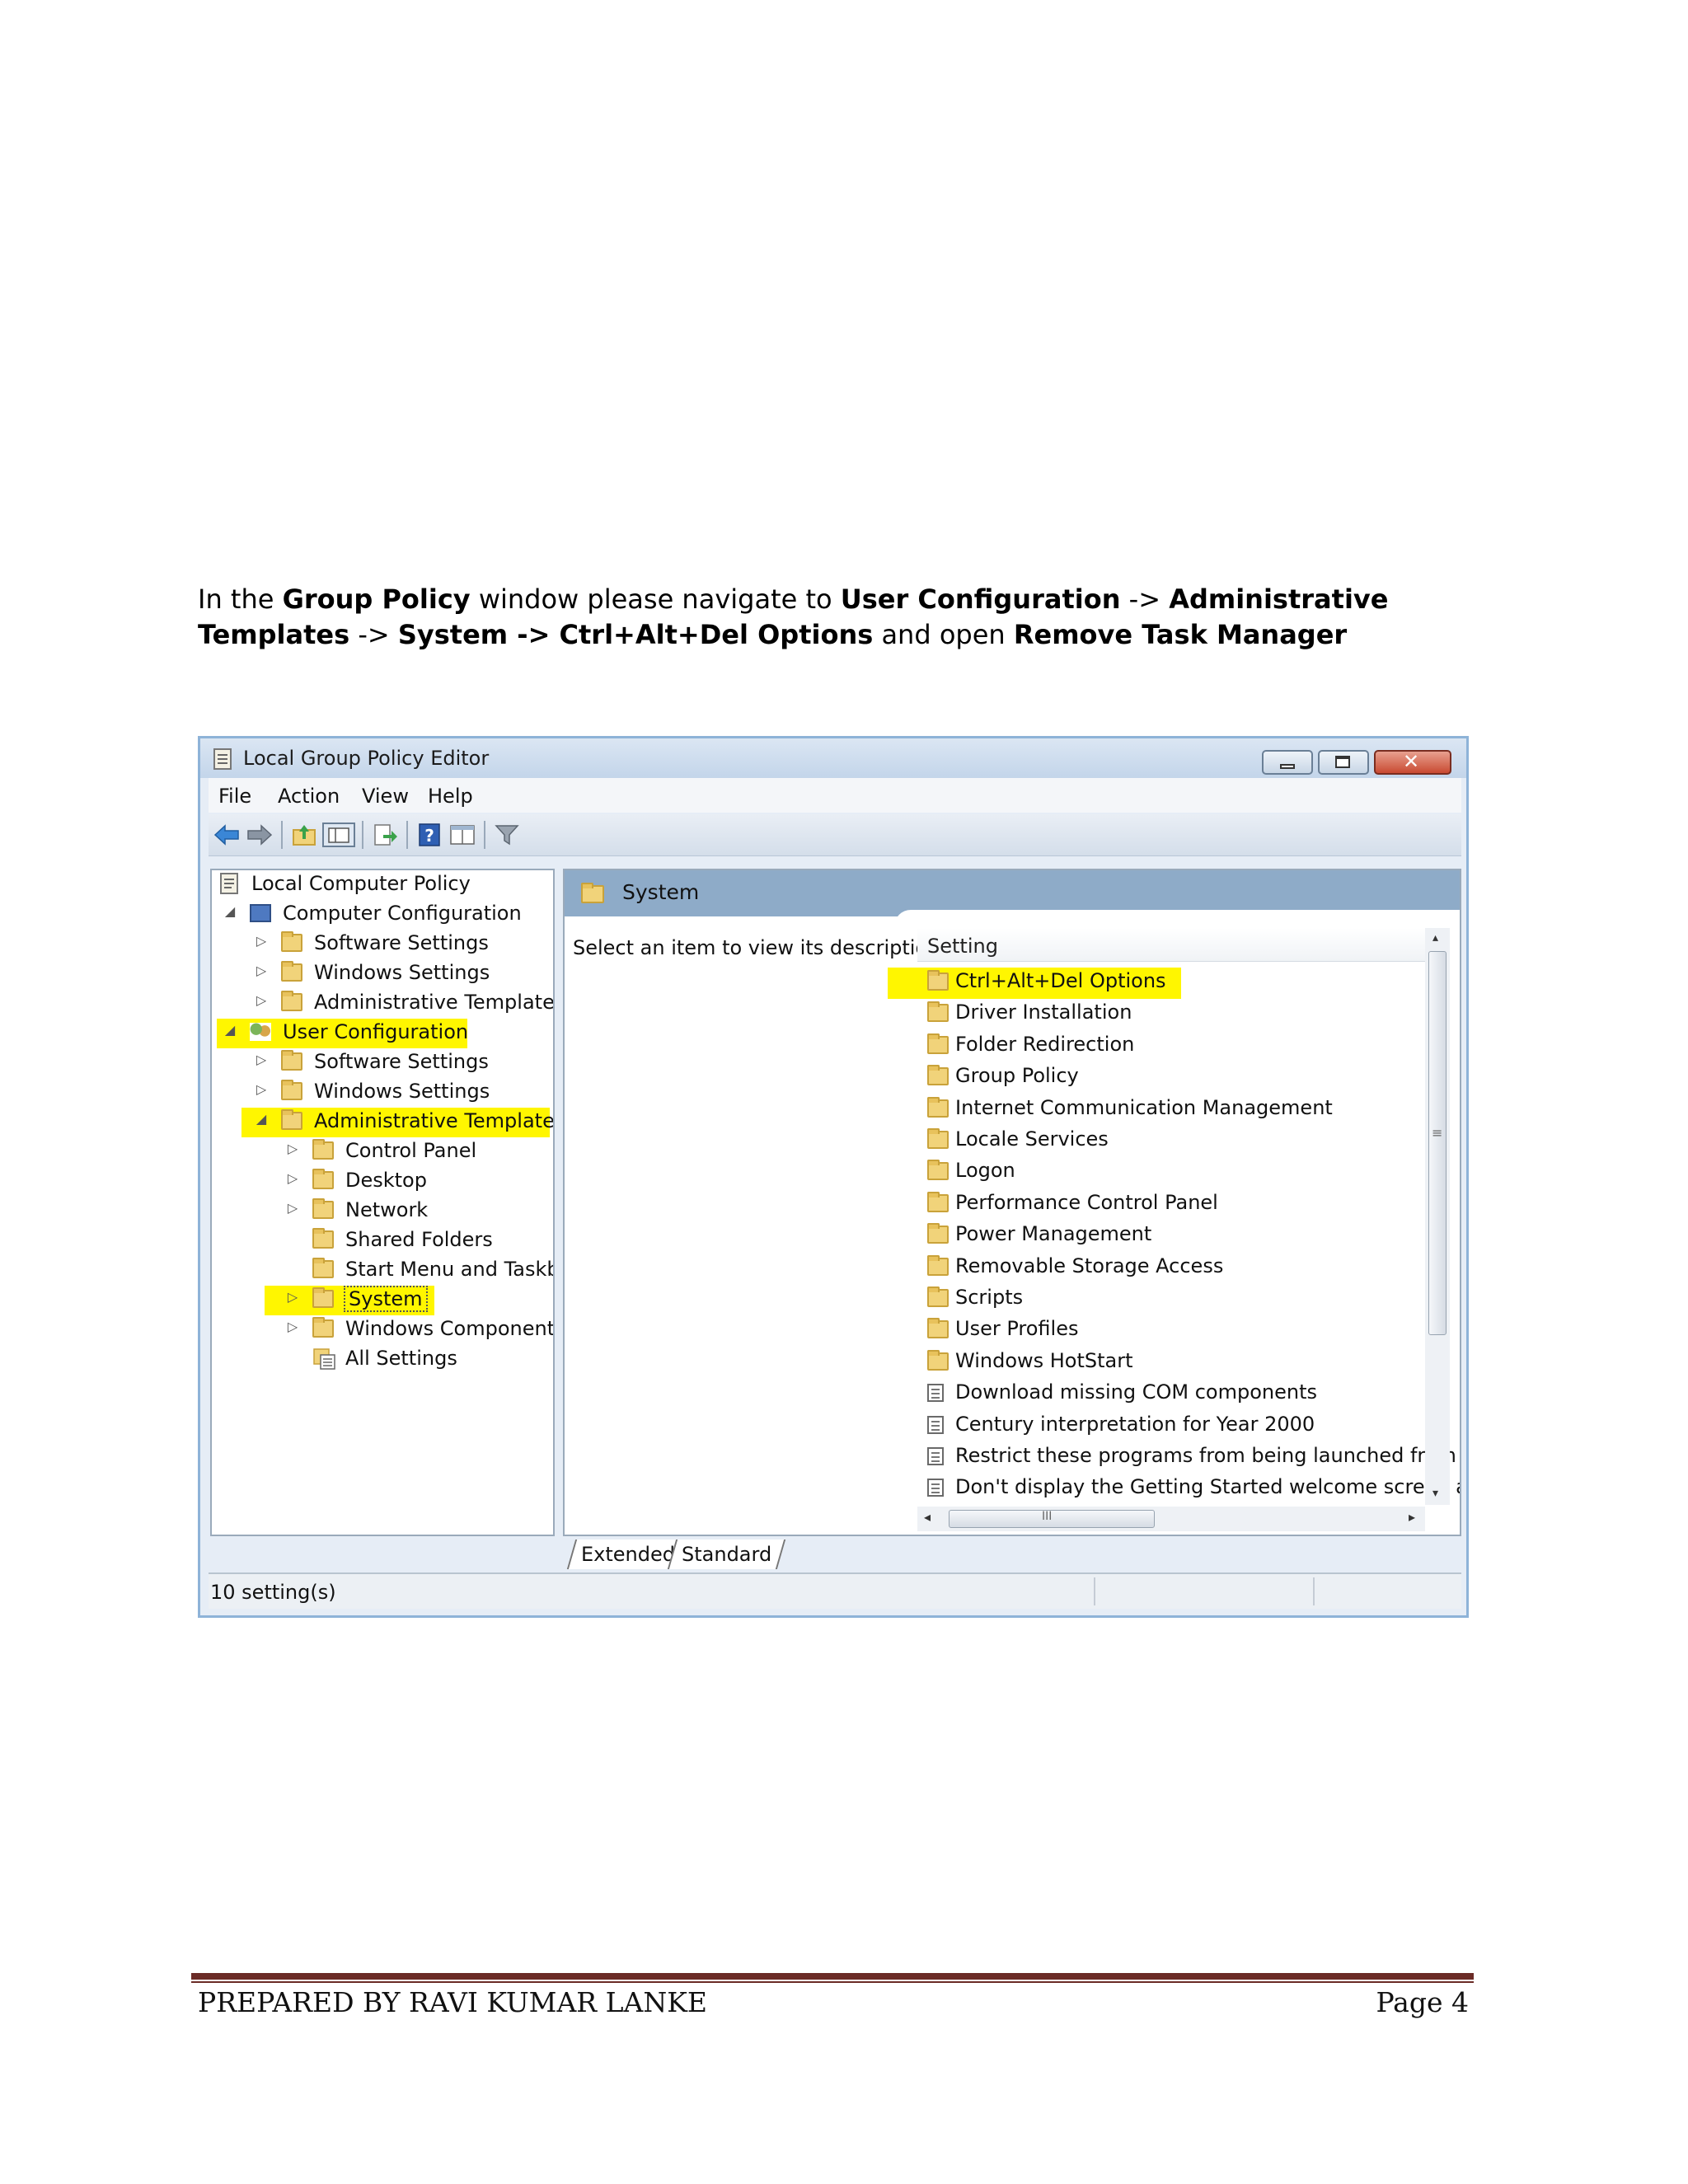  Describe the element at coordinates (507, 835) in the screenshot. I see `filter-icon` at that location.